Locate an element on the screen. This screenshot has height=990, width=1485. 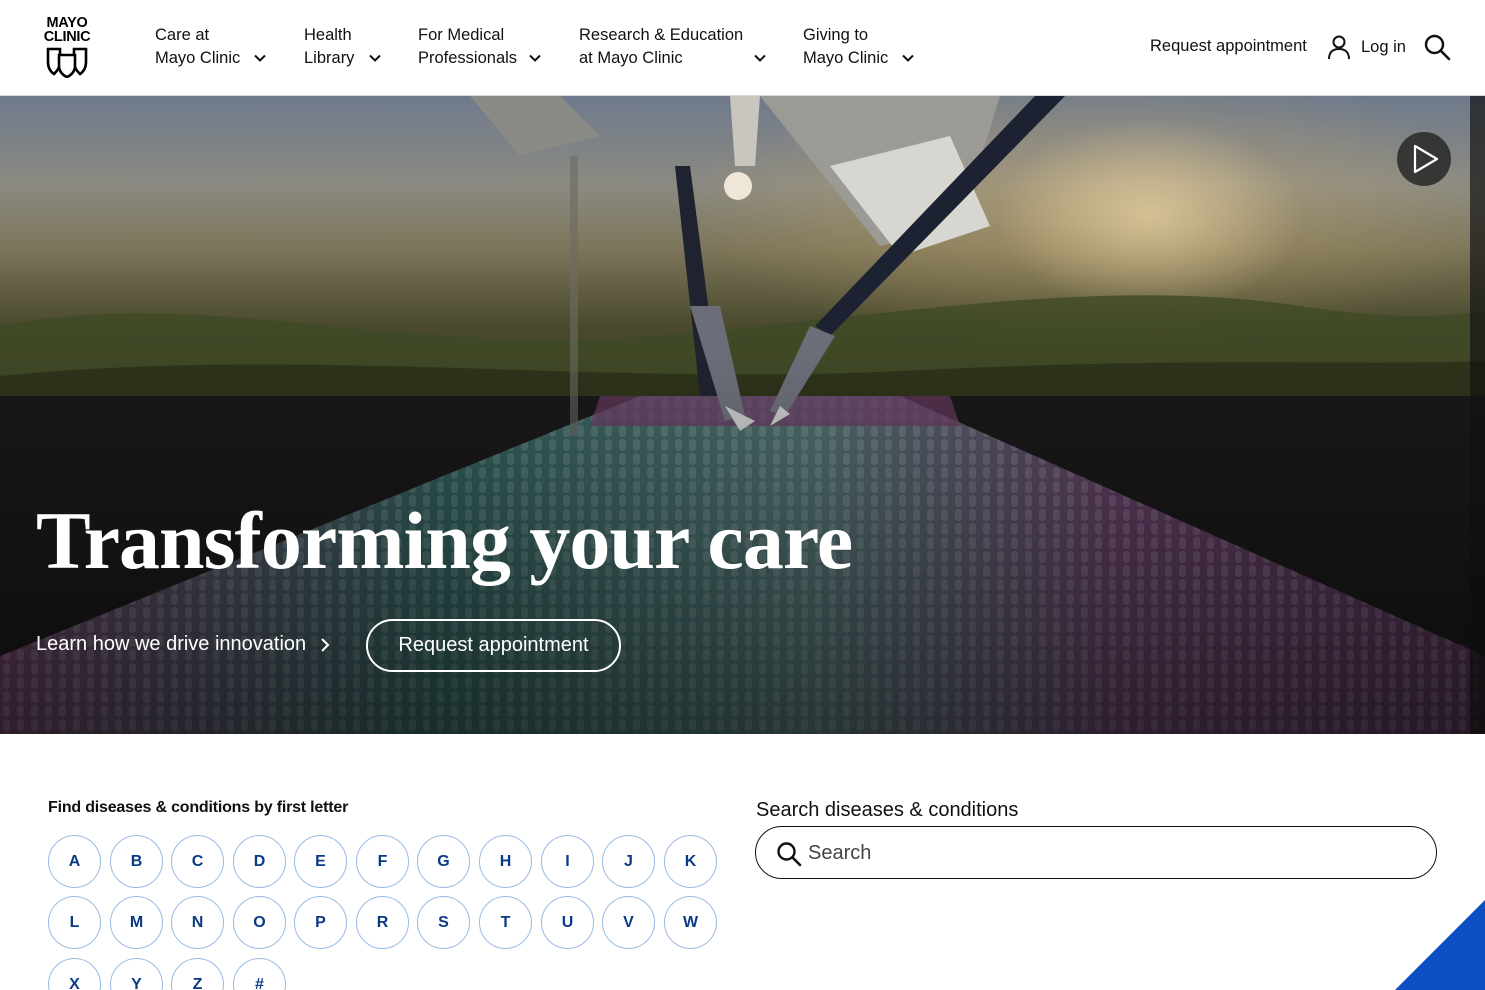
learn-innovation-label: Learn how we drive innovation is located at coordinates (171, 644).